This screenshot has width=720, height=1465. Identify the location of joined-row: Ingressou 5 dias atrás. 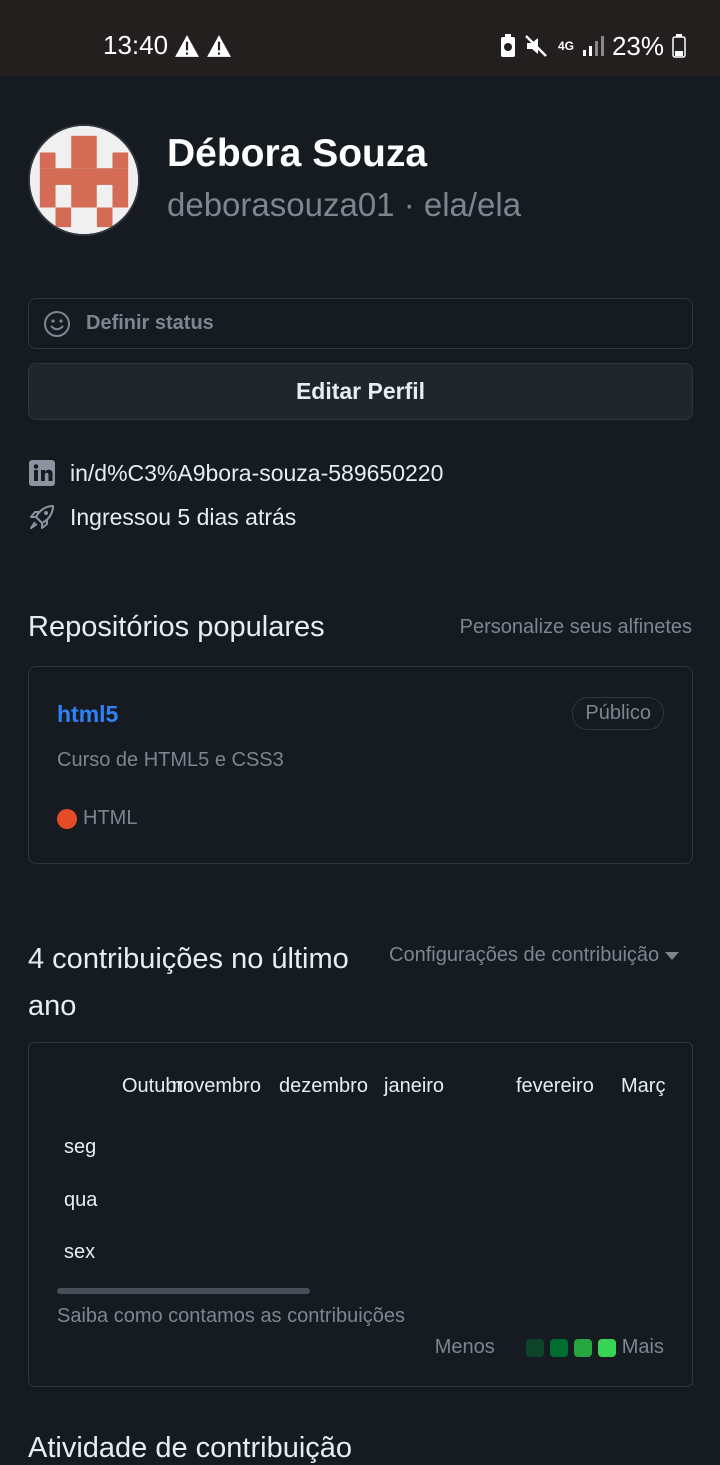
(162, 517).